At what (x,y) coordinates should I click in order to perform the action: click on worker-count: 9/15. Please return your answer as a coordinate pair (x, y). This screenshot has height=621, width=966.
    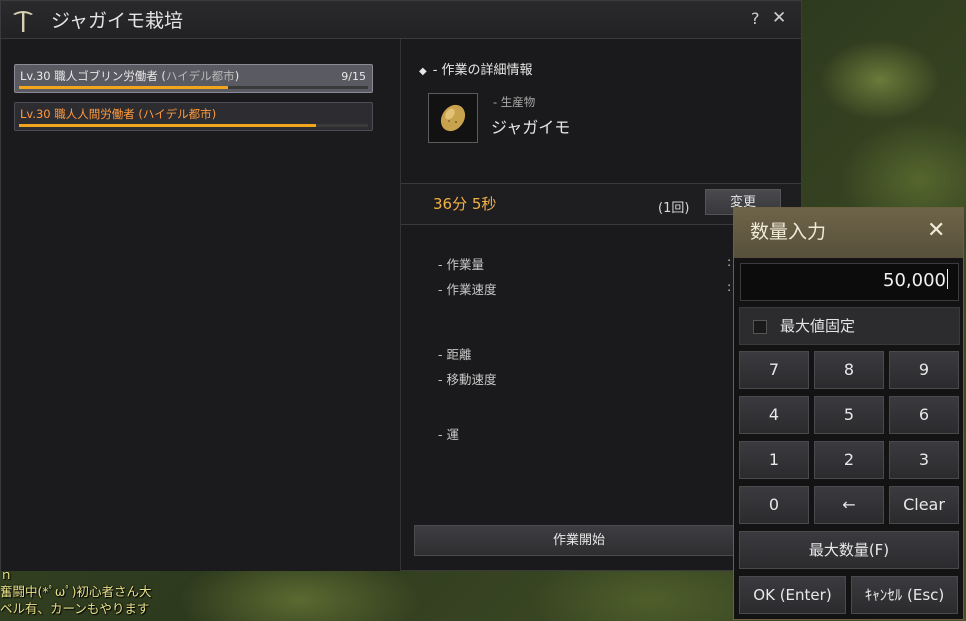
    Looking at the image, I should click on (353, 76).